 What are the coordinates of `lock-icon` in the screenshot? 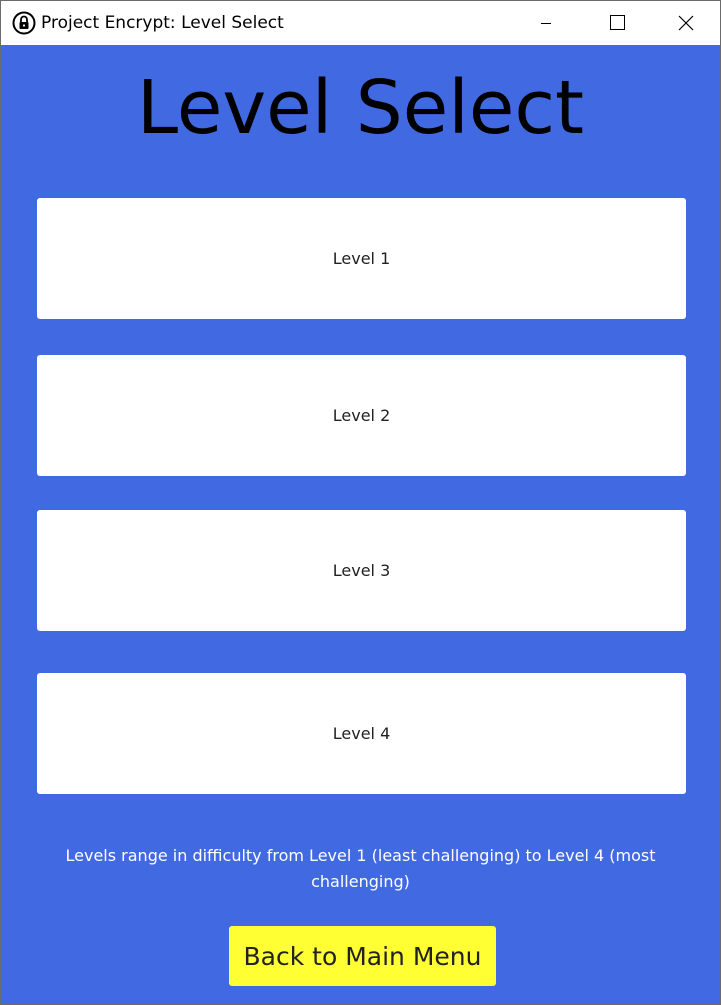 It's located at (24, 23).